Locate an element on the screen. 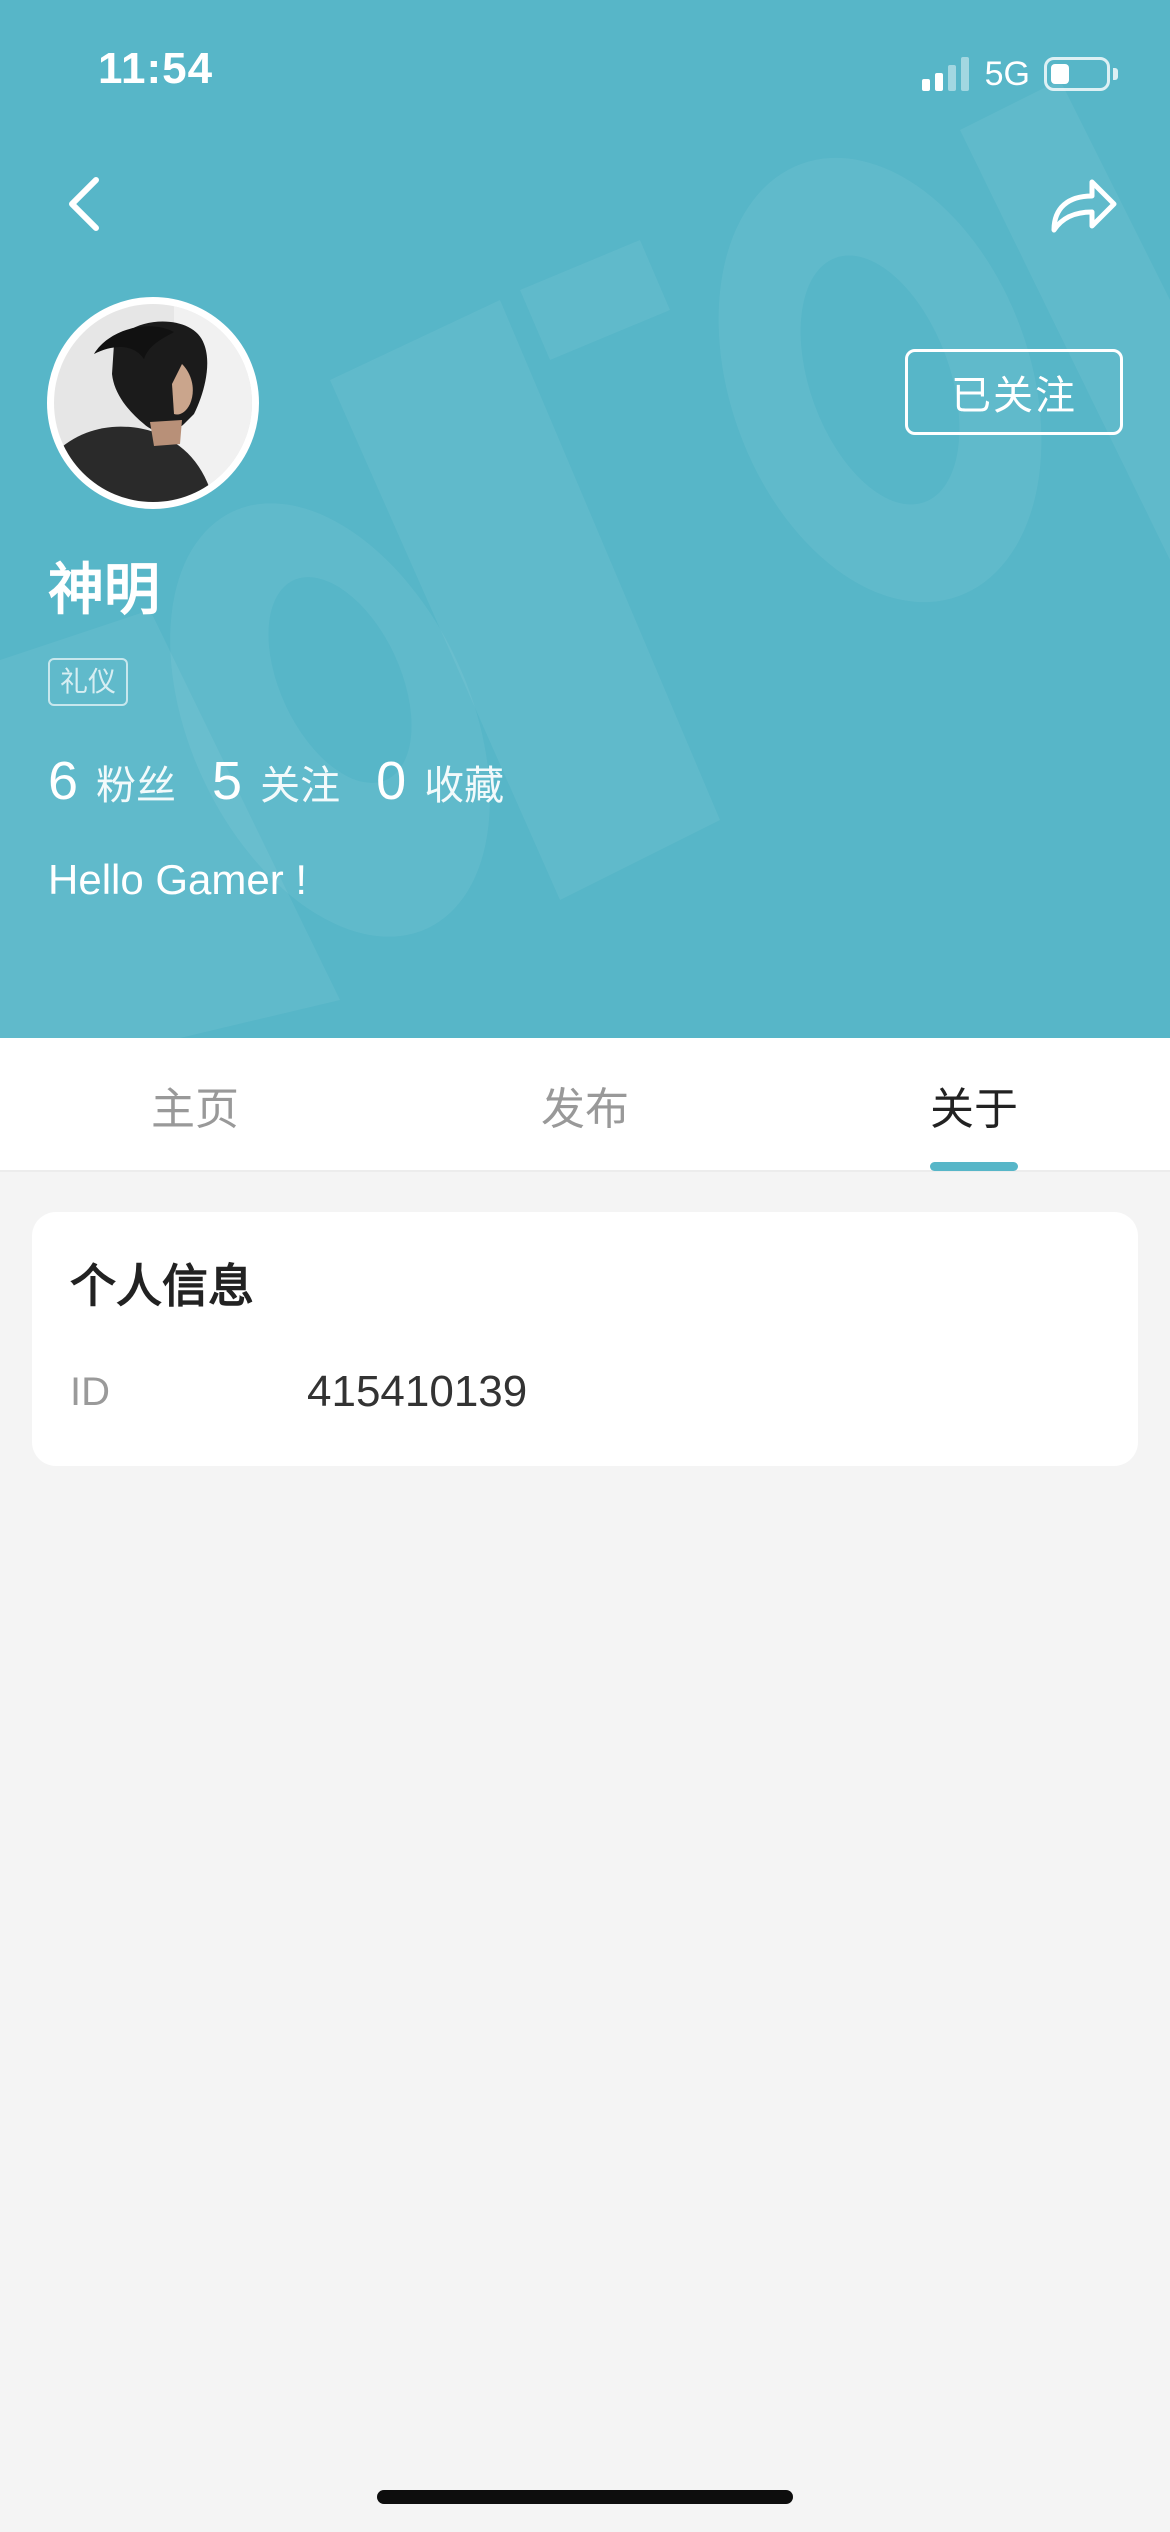  active-tab-indicator is located at coordinates (974, 1166).